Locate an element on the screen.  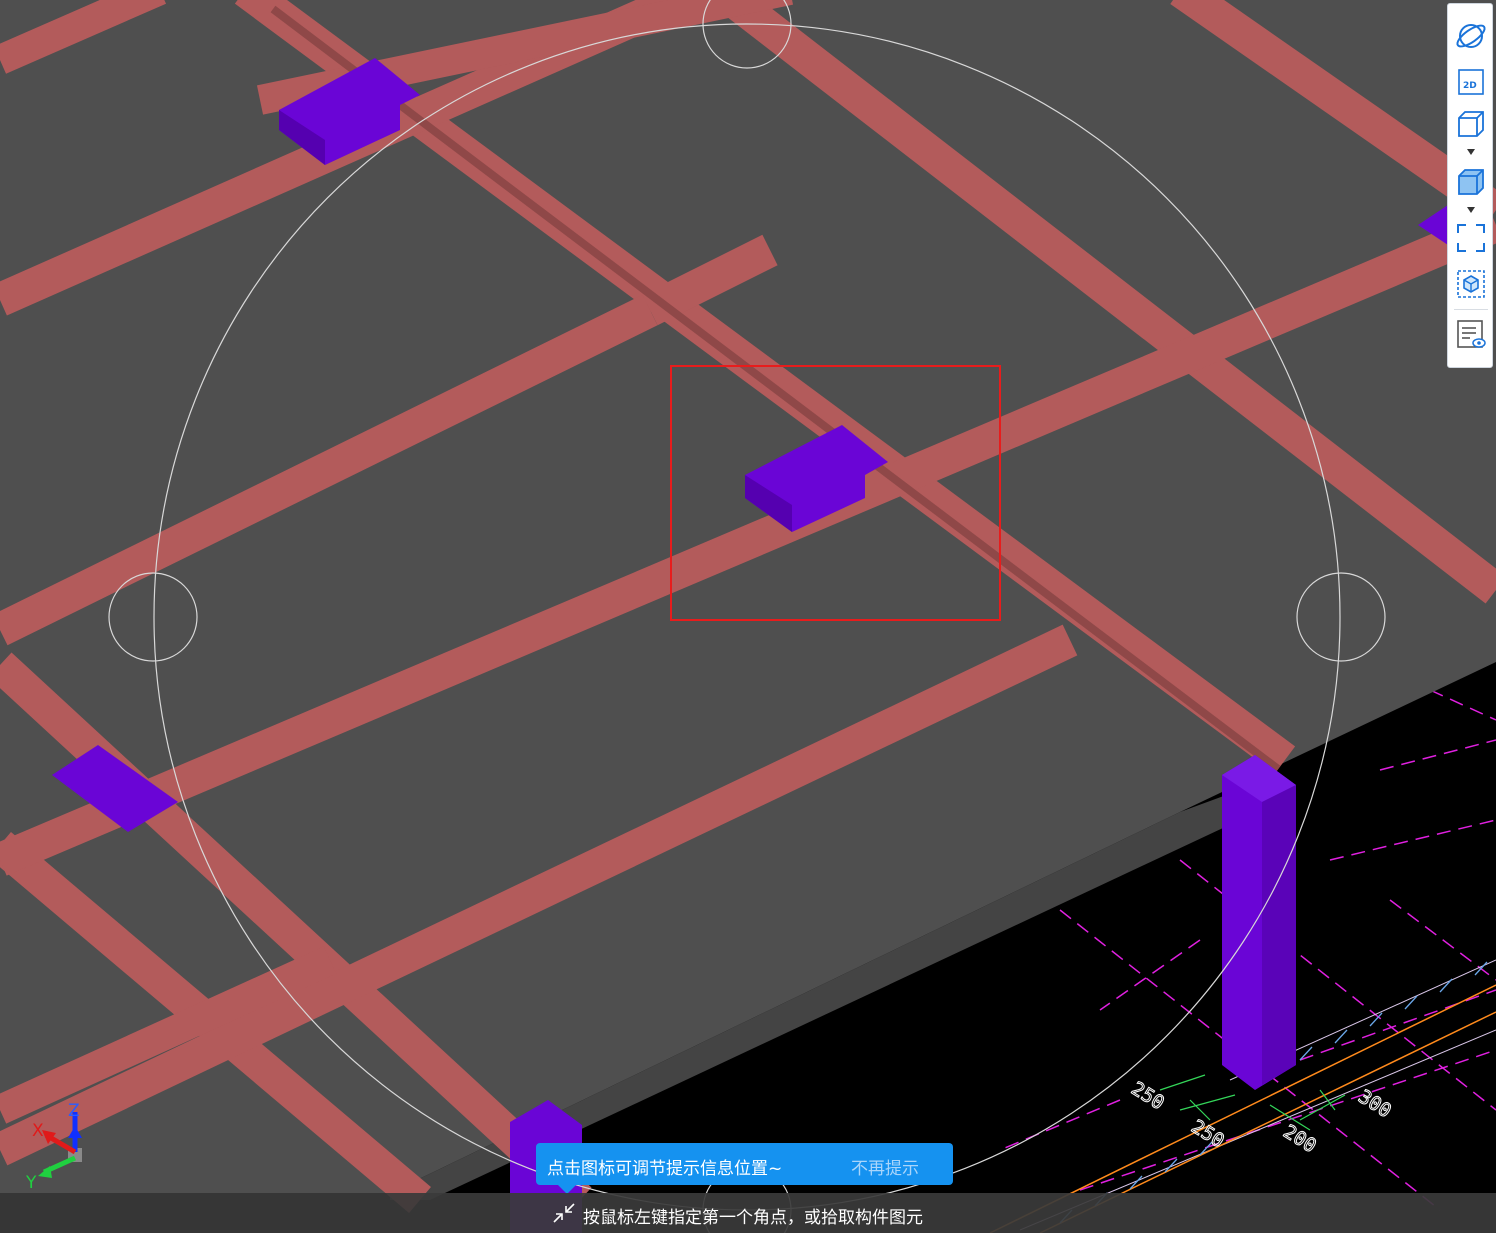
status-bar: 按鼠标左键指定第一个角点，或拾取构件图元 is located at coordinates (748, 1213).